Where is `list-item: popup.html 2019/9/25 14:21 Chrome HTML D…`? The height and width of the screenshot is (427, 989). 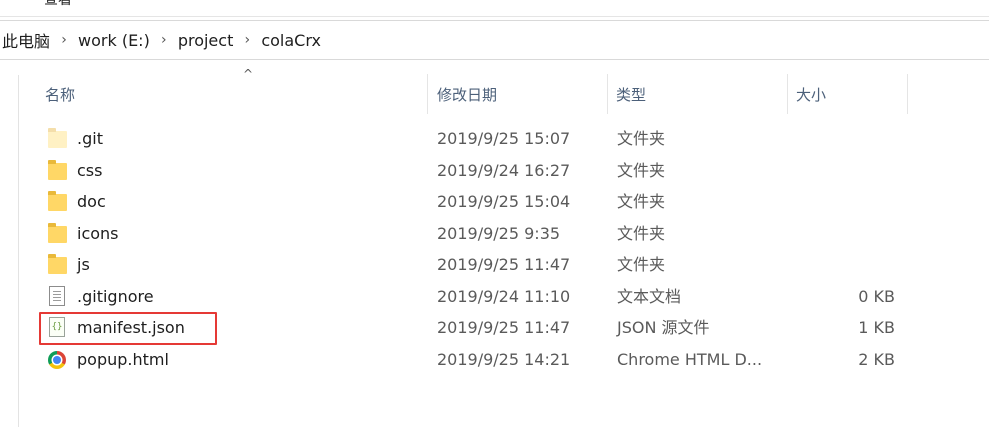 list-item: popup.html 2019/9/25 14:21 Chrome HTML D… is located at coordinates (480, 360).